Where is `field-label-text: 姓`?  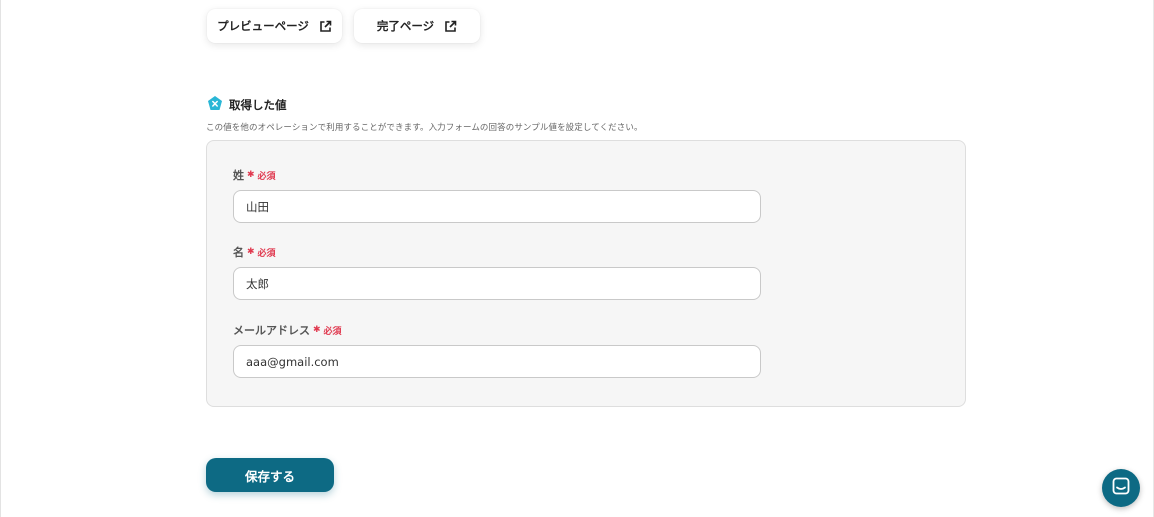 field-label-text: 姓 is located at coordinates (238, 175).